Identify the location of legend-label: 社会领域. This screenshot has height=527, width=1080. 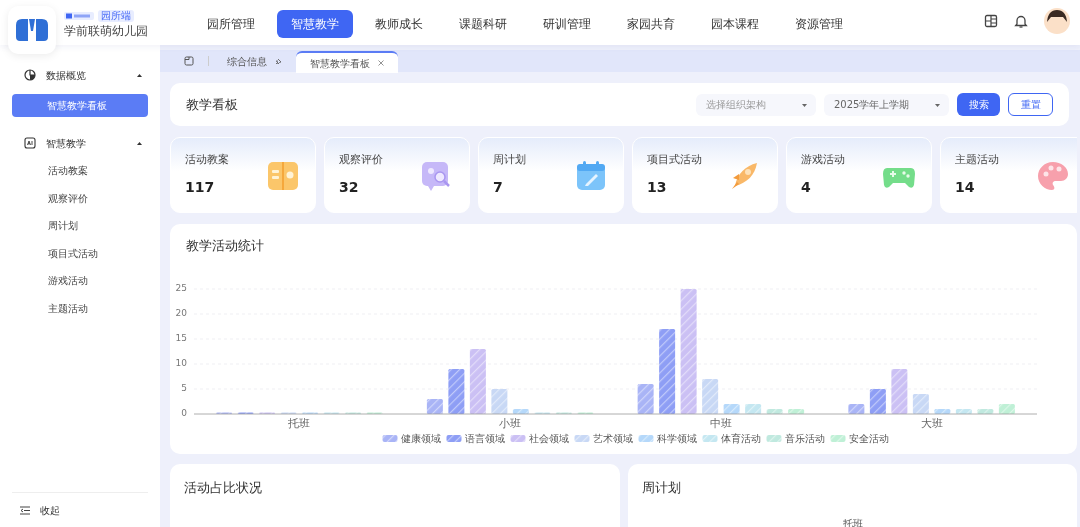
(548, 437).